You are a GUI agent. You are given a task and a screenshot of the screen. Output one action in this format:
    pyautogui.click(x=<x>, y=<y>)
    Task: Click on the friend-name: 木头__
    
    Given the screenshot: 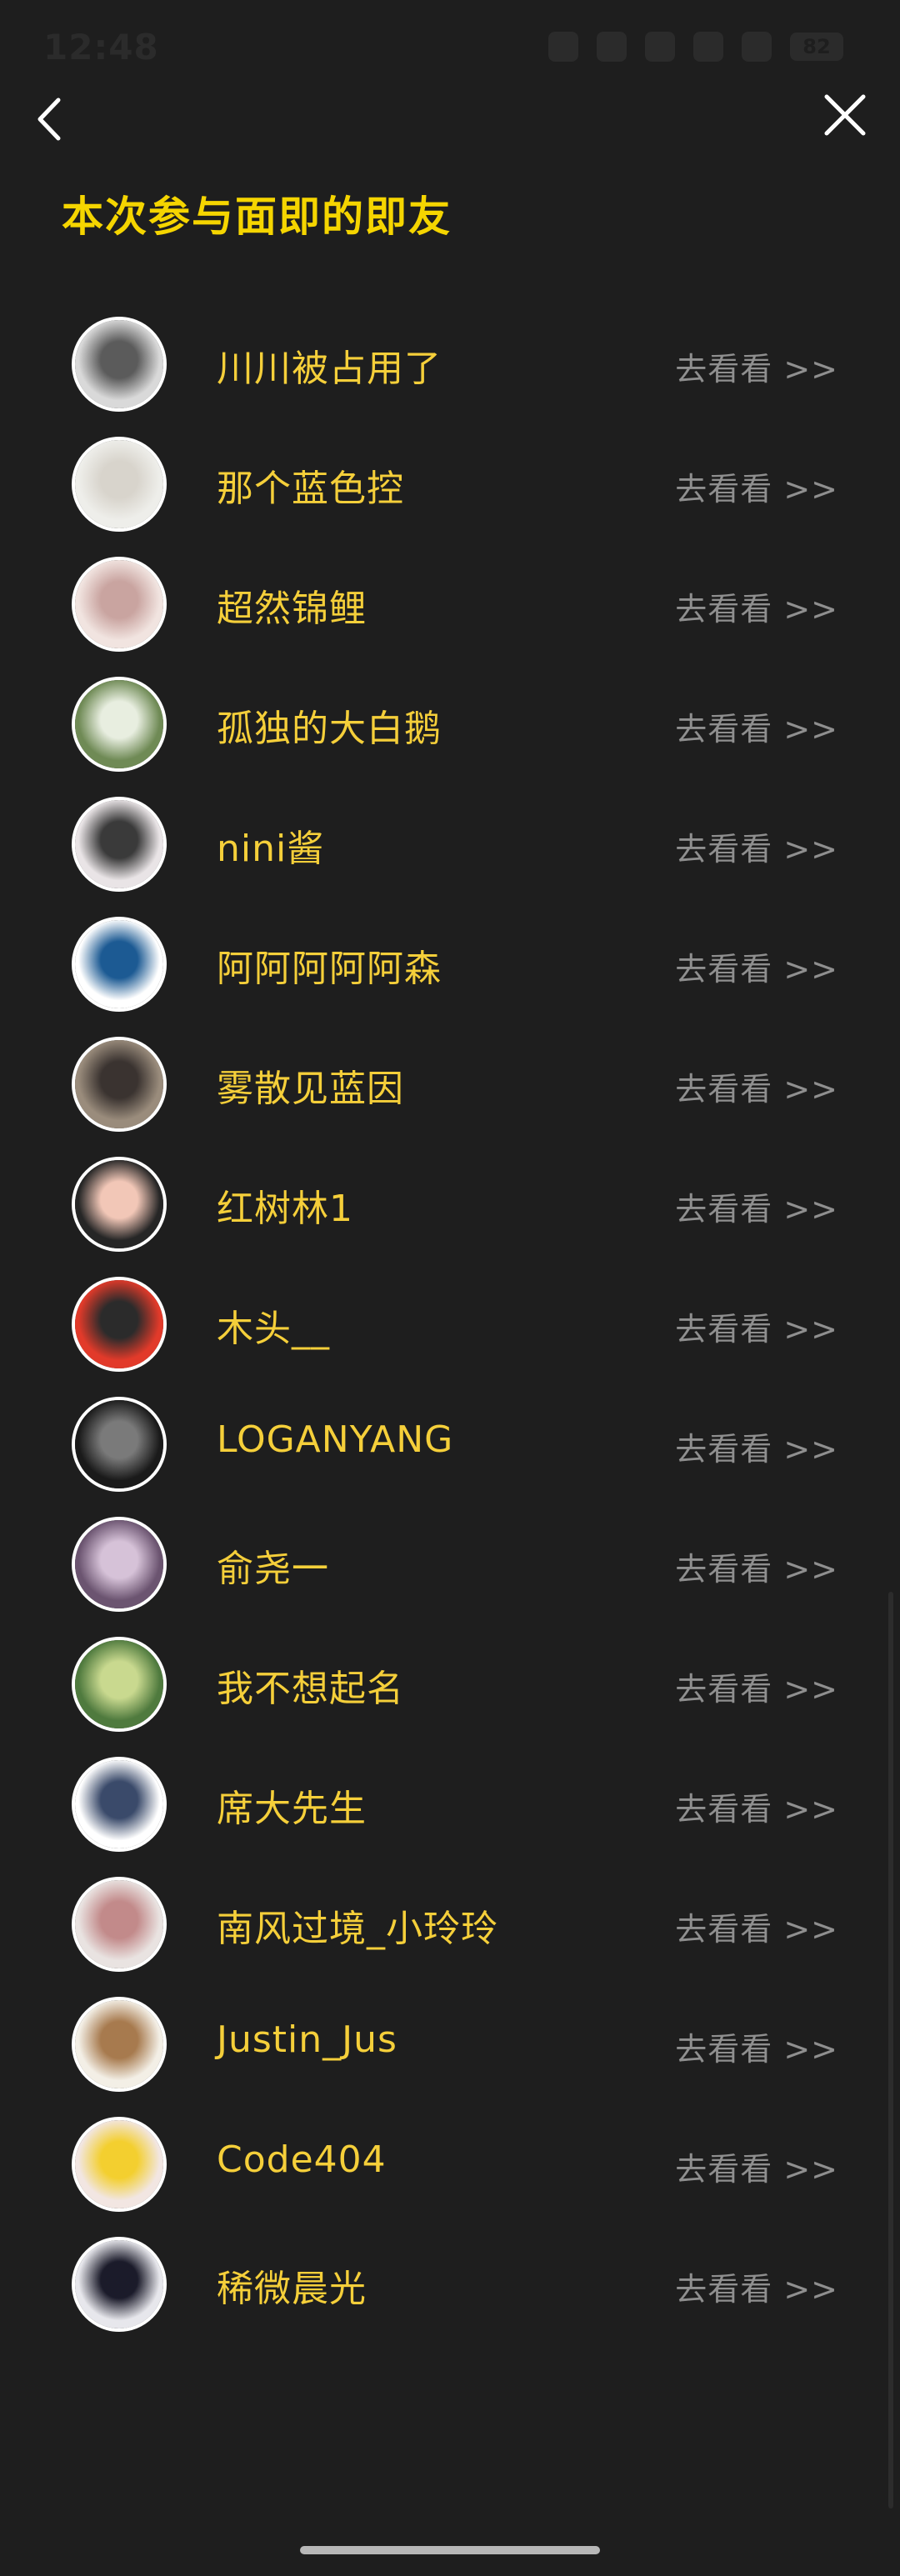 What is the action you would take?
    pyautogui.click(x=273, y=1329)
    